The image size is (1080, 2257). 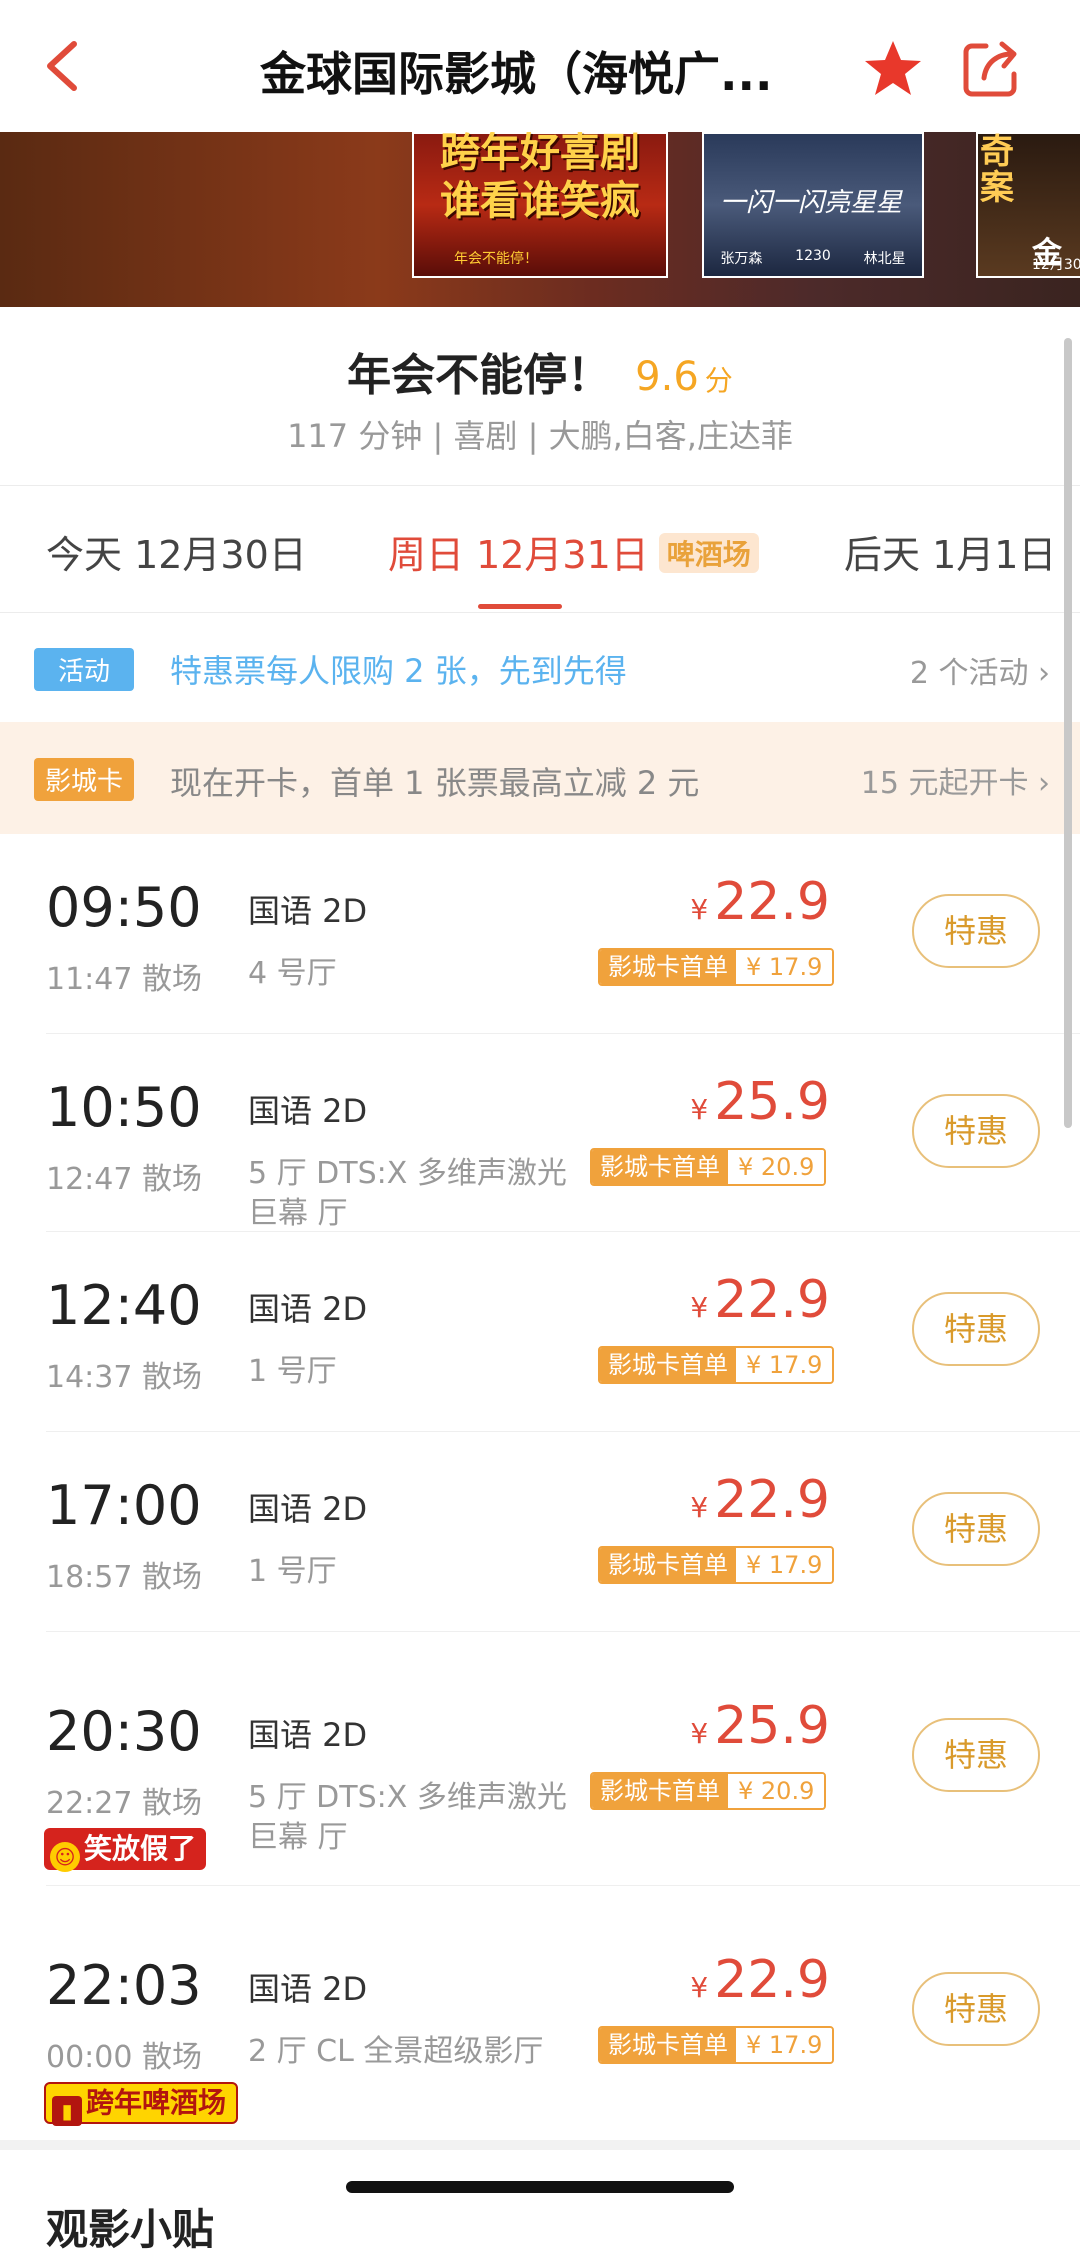 I want to click on start-time: 12:40, so click(x=124, y=1305).